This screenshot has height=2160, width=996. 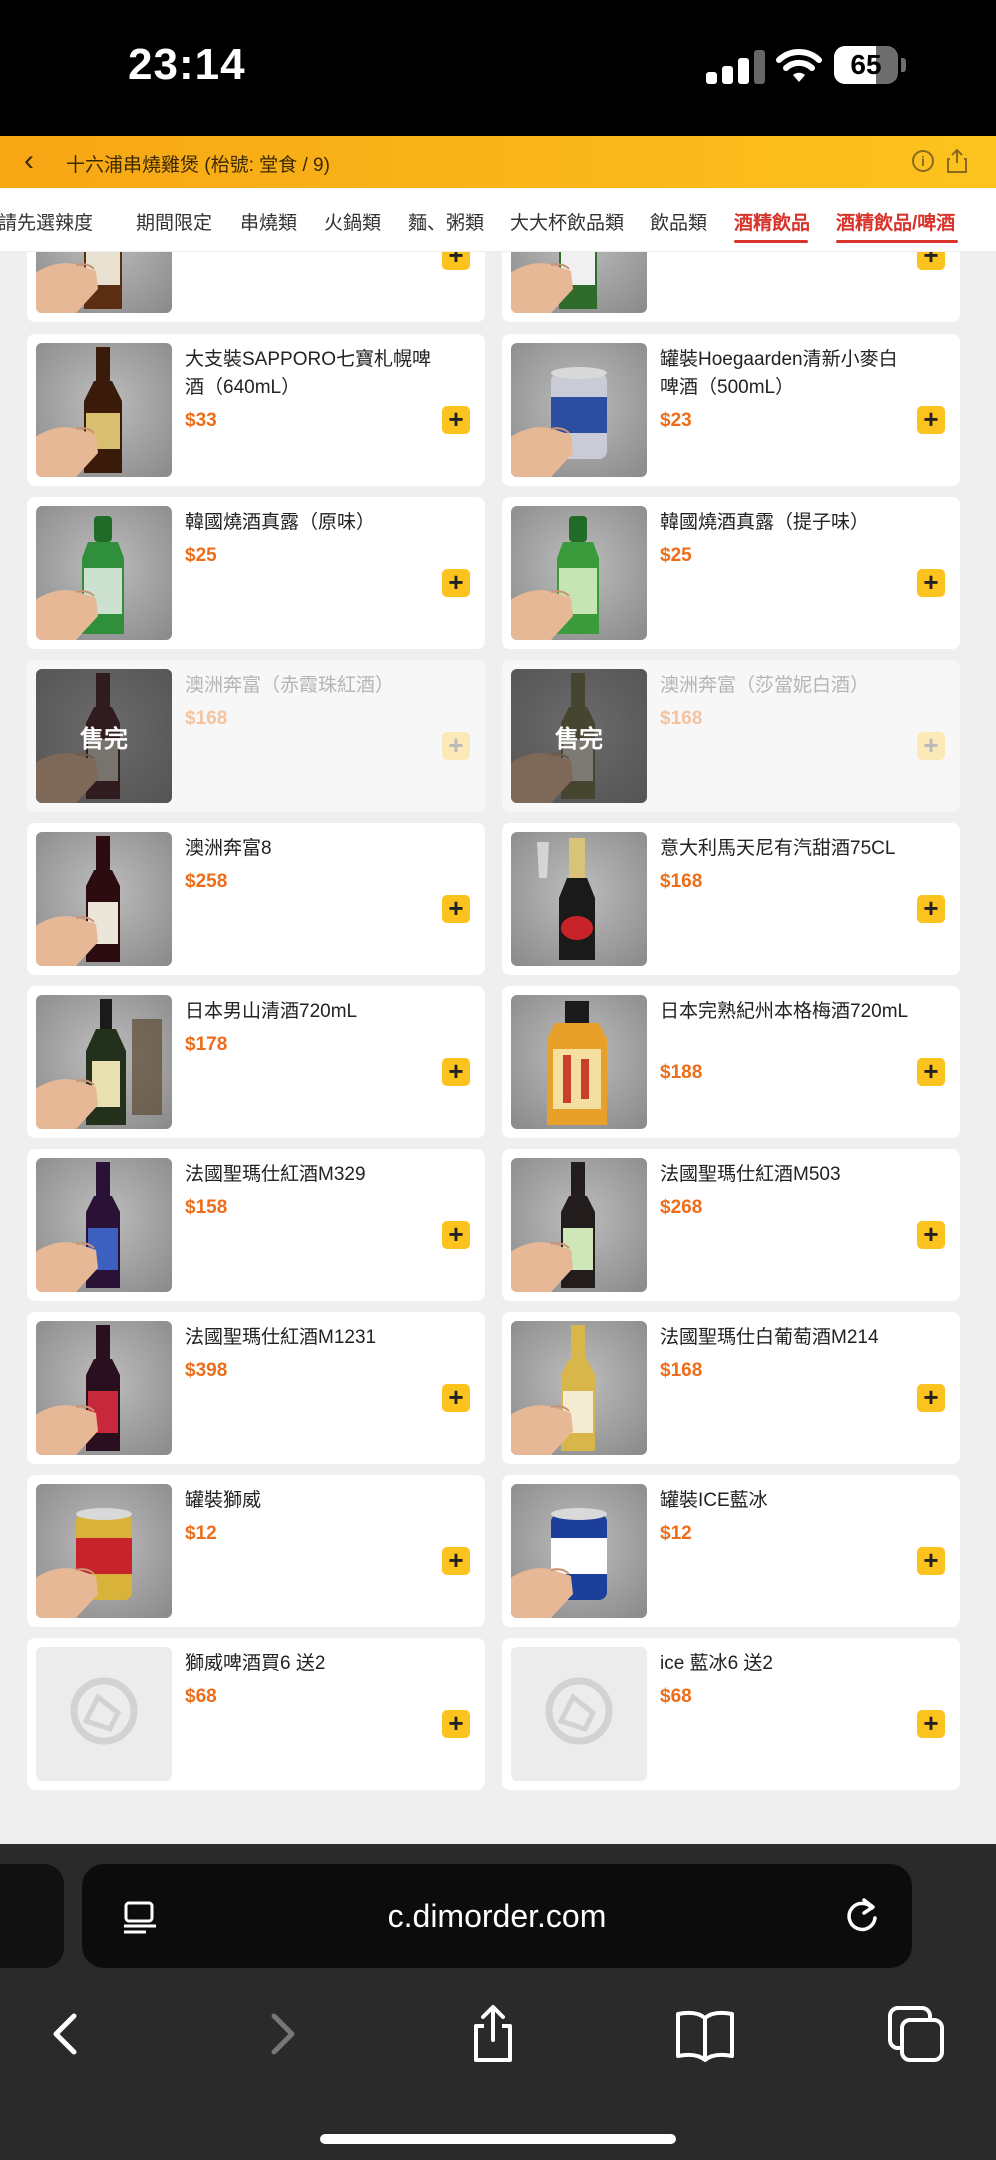 I want to click on product-card: 意大利馬天尼有汽甜酒75CL $168 +, so click(x=731, y=899).